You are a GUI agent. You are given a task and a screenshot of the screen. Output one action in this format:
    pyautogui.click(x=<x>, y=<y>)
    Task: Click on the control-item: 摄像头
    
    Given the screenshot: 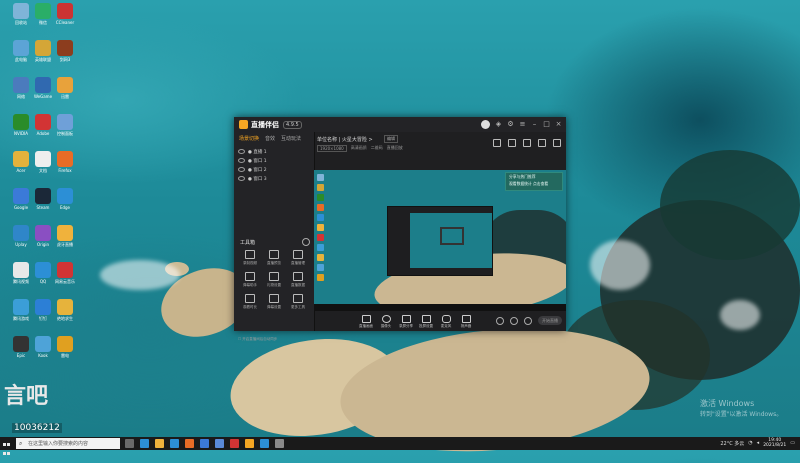 What is the action you would take?
    pyautogui.click(x=386, y=322)
    